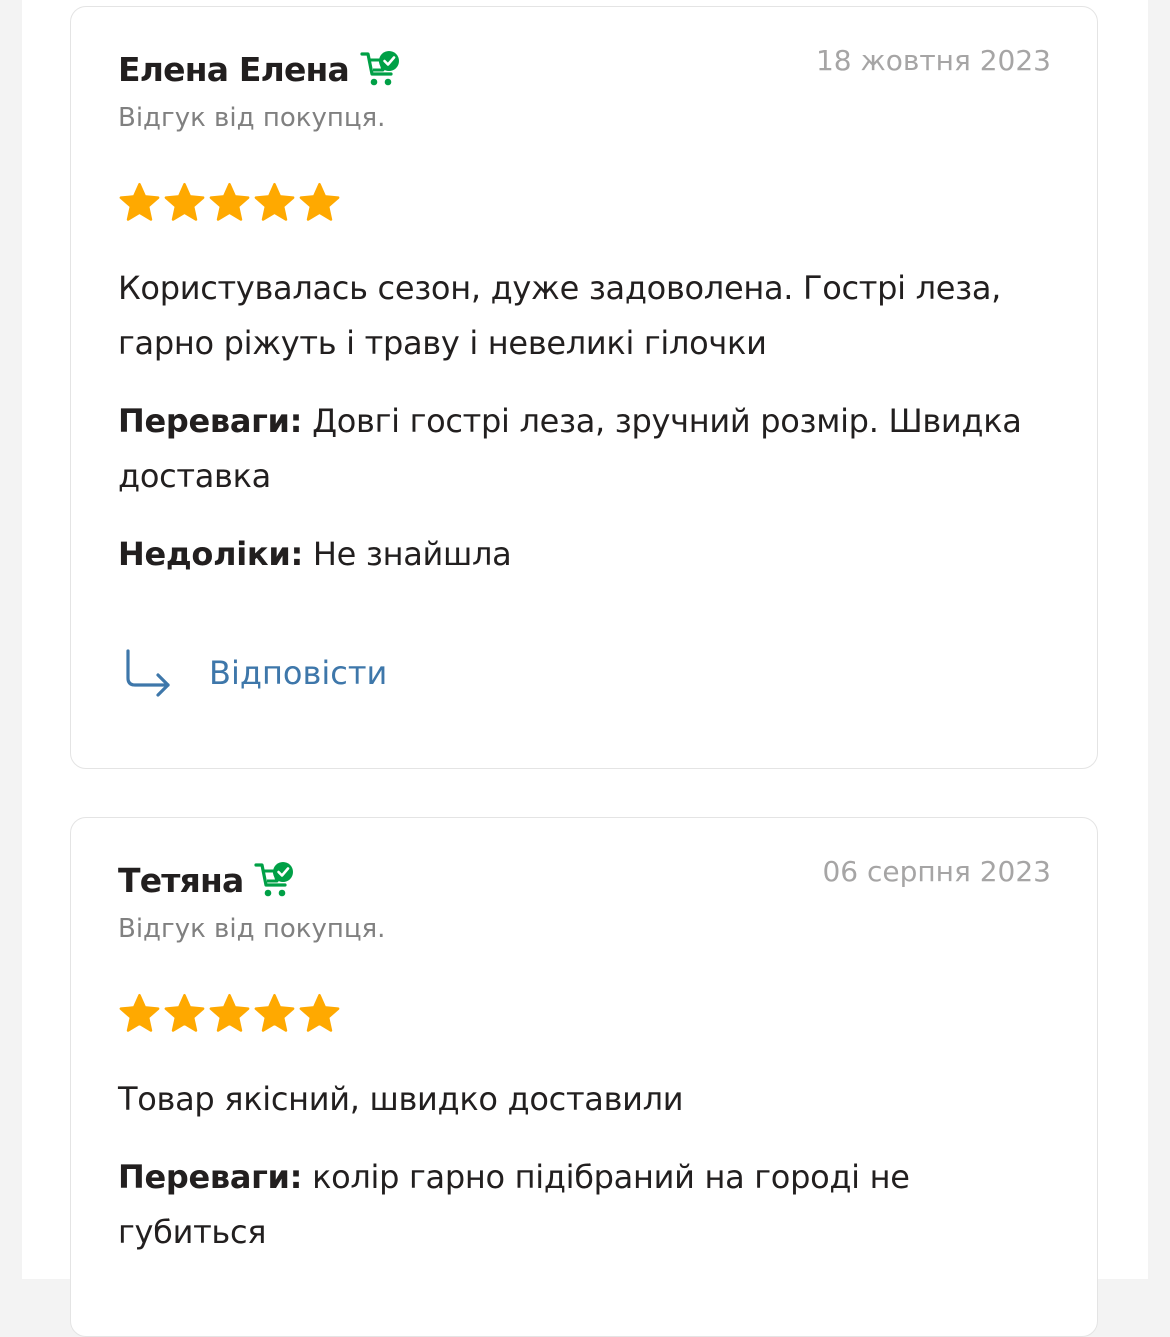 This screenshot has height=1337, width=1170. What do you see at coordinates (210, 554) in the screenshot?
I see `cons-label: Недоліки:` at bounding box center [210, 554].